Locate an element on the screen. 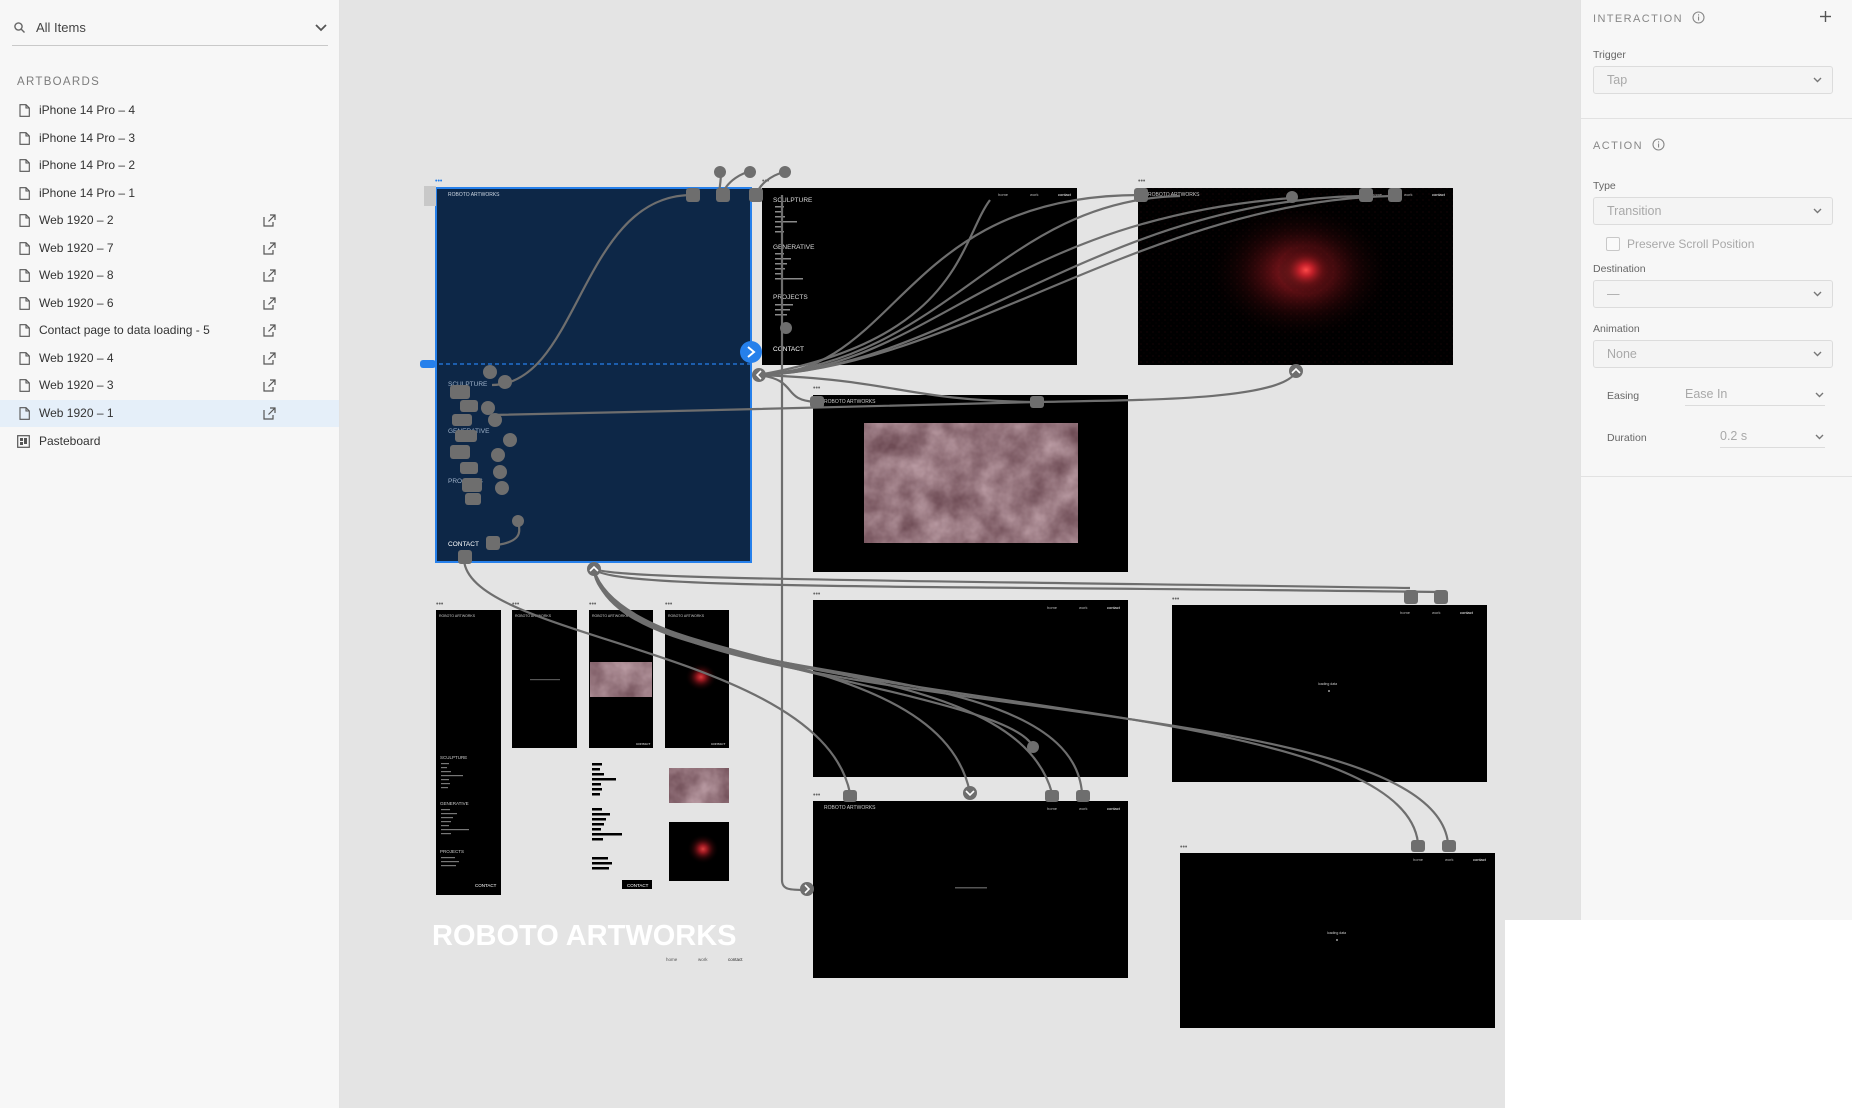 Image resolution: width=1852 pixels, height=1108 pixels. action-heading: ACTION is located at coordinates (1629, 145).